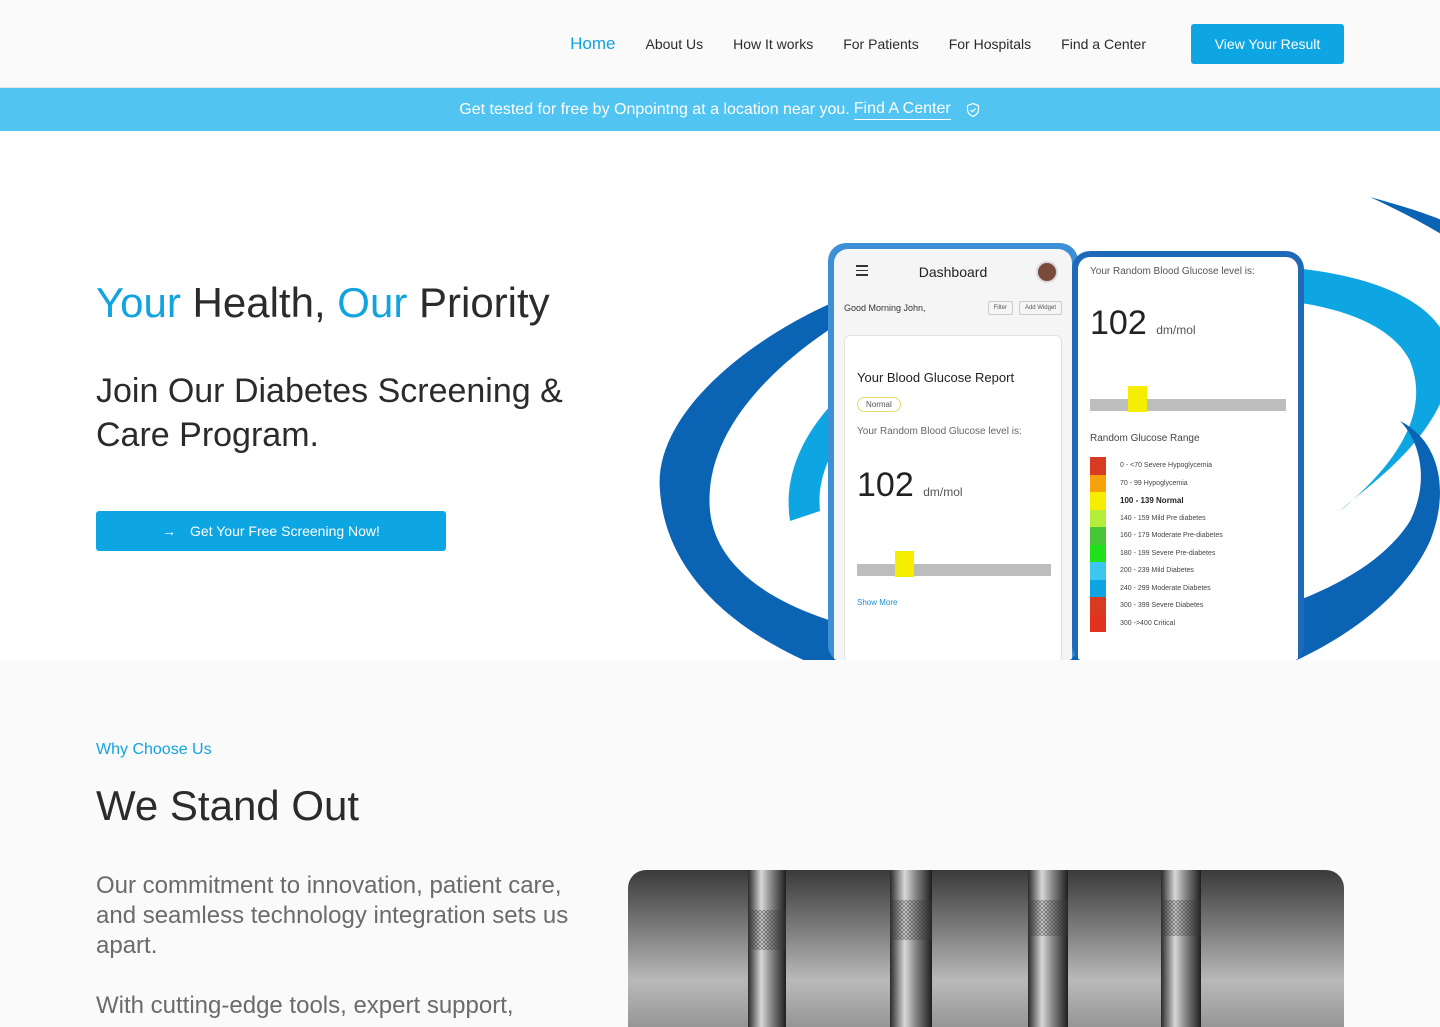  Describe the element at coordinates (885, 485) in the screenshot. I see `glucose-number: 102` at that location.